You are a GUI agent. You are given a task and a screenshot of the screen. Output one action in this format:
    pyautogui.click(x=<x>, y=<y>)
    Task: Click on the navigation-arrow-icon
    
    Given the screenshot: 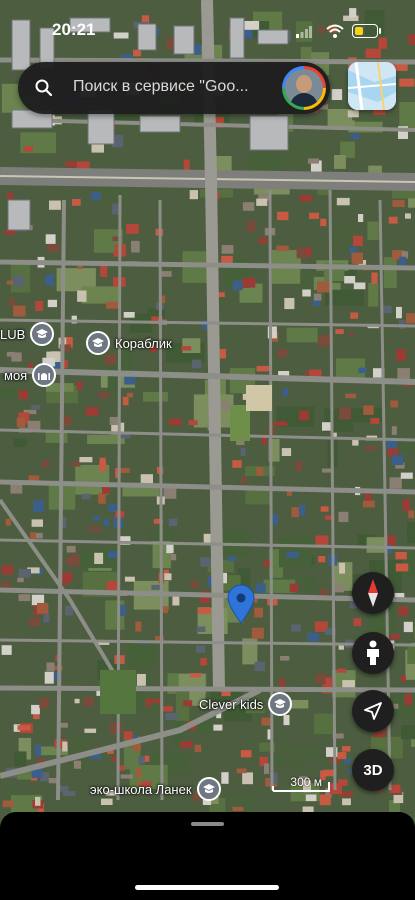 What is the action you would take?
    pyautogui.click(x=373, y=711)
    